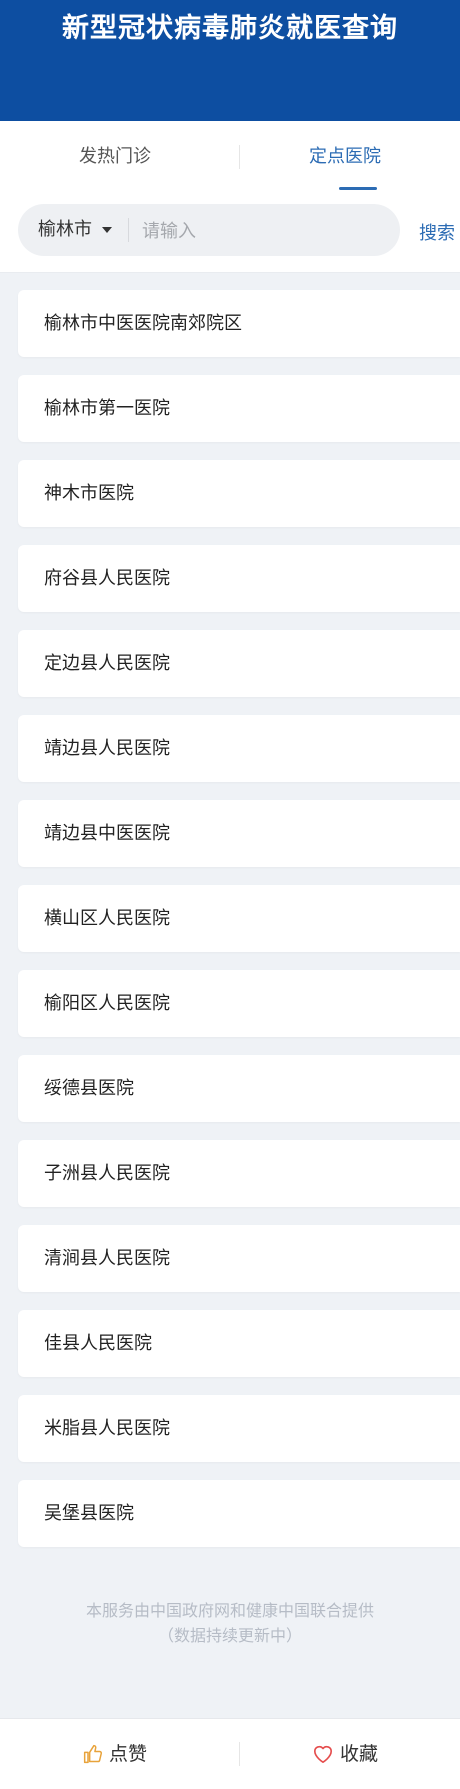 The width and height of the screenshot is (460, 1789). I want to click on header: 新型冠状病毒肺炎就医查询, so click(230, 60).